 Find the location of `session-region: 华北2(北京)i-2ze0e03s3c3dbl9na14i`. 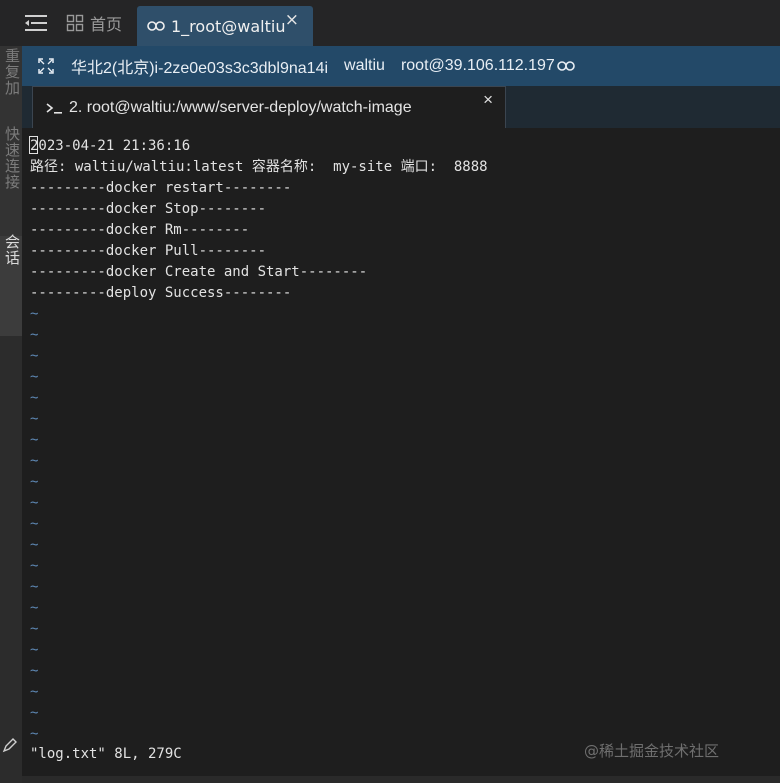

session-region: 华北2(北京)i-2ze0e03s3c3dbl9na14i is located at coordinates (200, 68).